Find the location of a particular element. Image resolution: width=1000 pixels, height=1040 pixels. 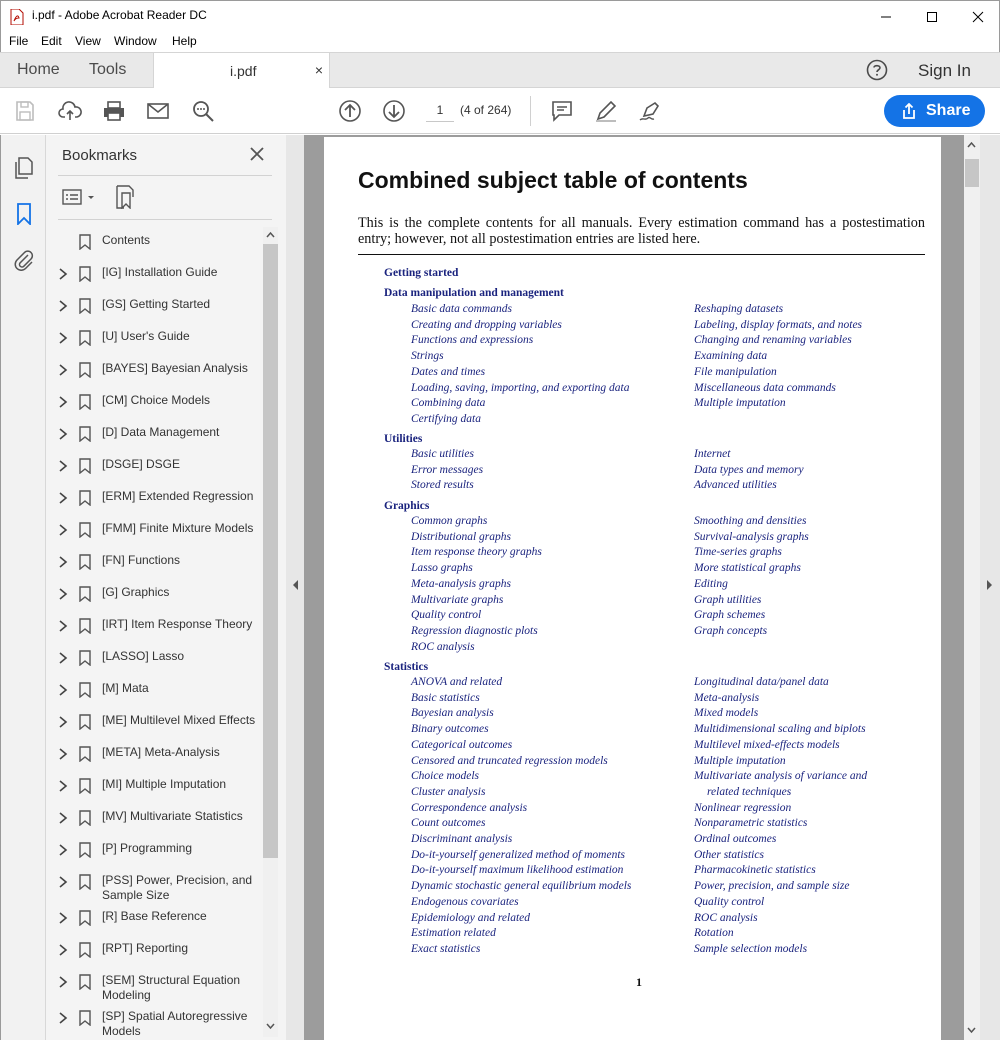

highlight-button is located at coordinates (606, 111).